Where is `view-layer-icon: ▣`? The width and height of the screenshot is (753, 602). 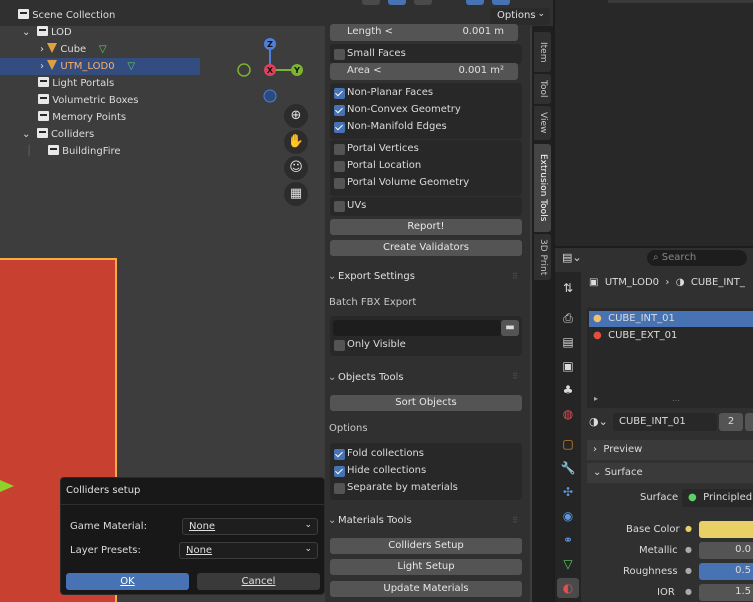 view-layer-icon: ▣ is located at coordinates (568, 366).